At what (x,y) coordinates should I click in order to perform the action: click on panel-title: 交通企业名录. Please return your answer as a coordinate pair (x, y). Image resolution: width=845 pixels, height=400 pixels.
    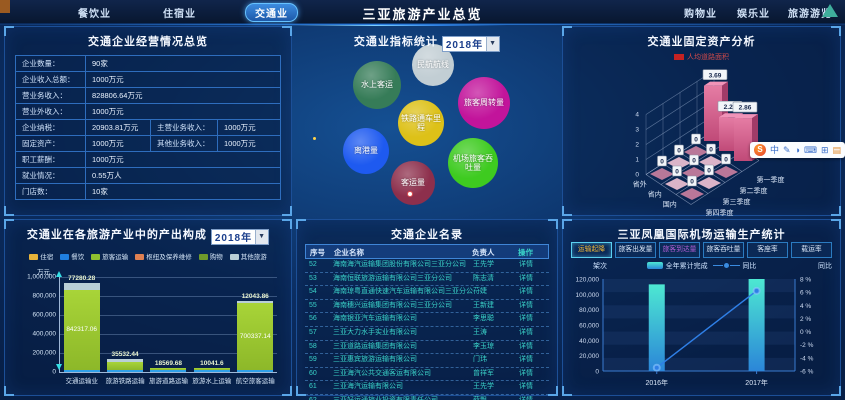
    Looking at the image, I should click on (427, 235).